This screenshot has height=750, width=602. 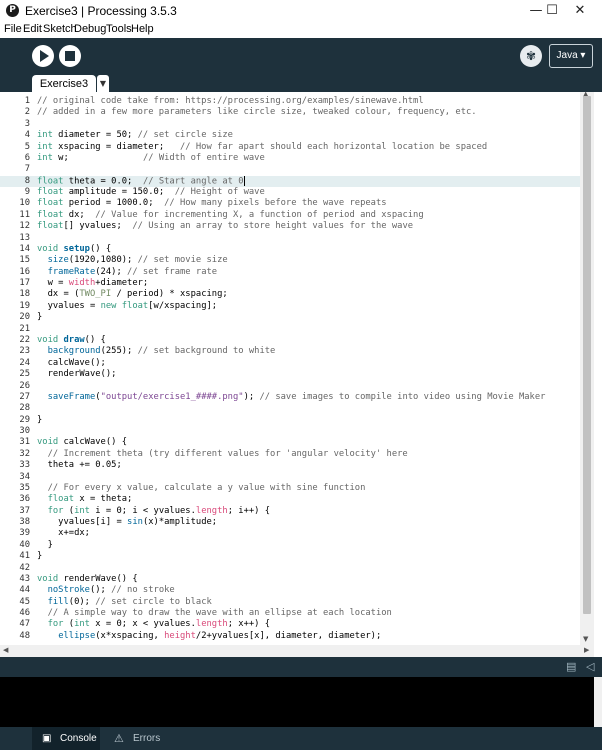 What do you see at coordinates (290, 306) in the screenshot?
I see `code-line: 19 yvalues = new float[w/xspacing];` at bounding box center [290, 306].